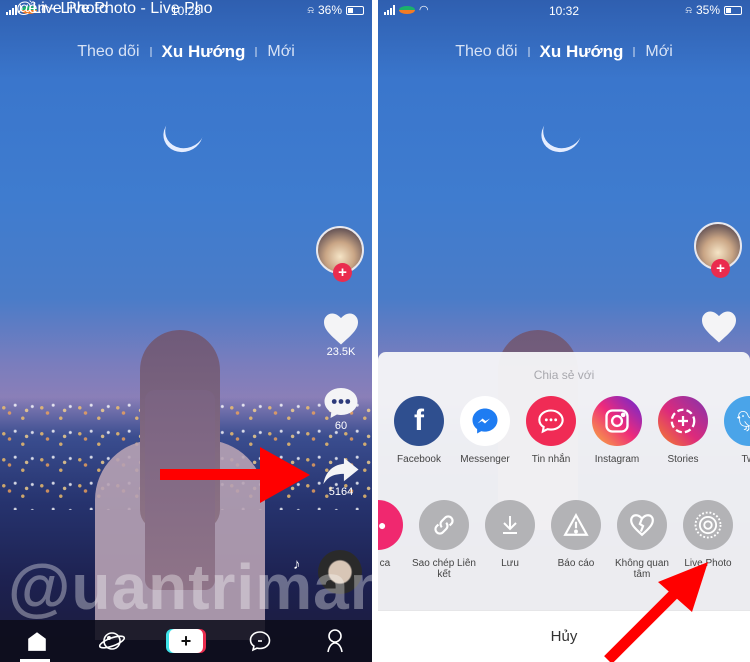 The height and width of the screenshot is (662, 750). I want to click on share-stories: Stories, so click(683, 430).